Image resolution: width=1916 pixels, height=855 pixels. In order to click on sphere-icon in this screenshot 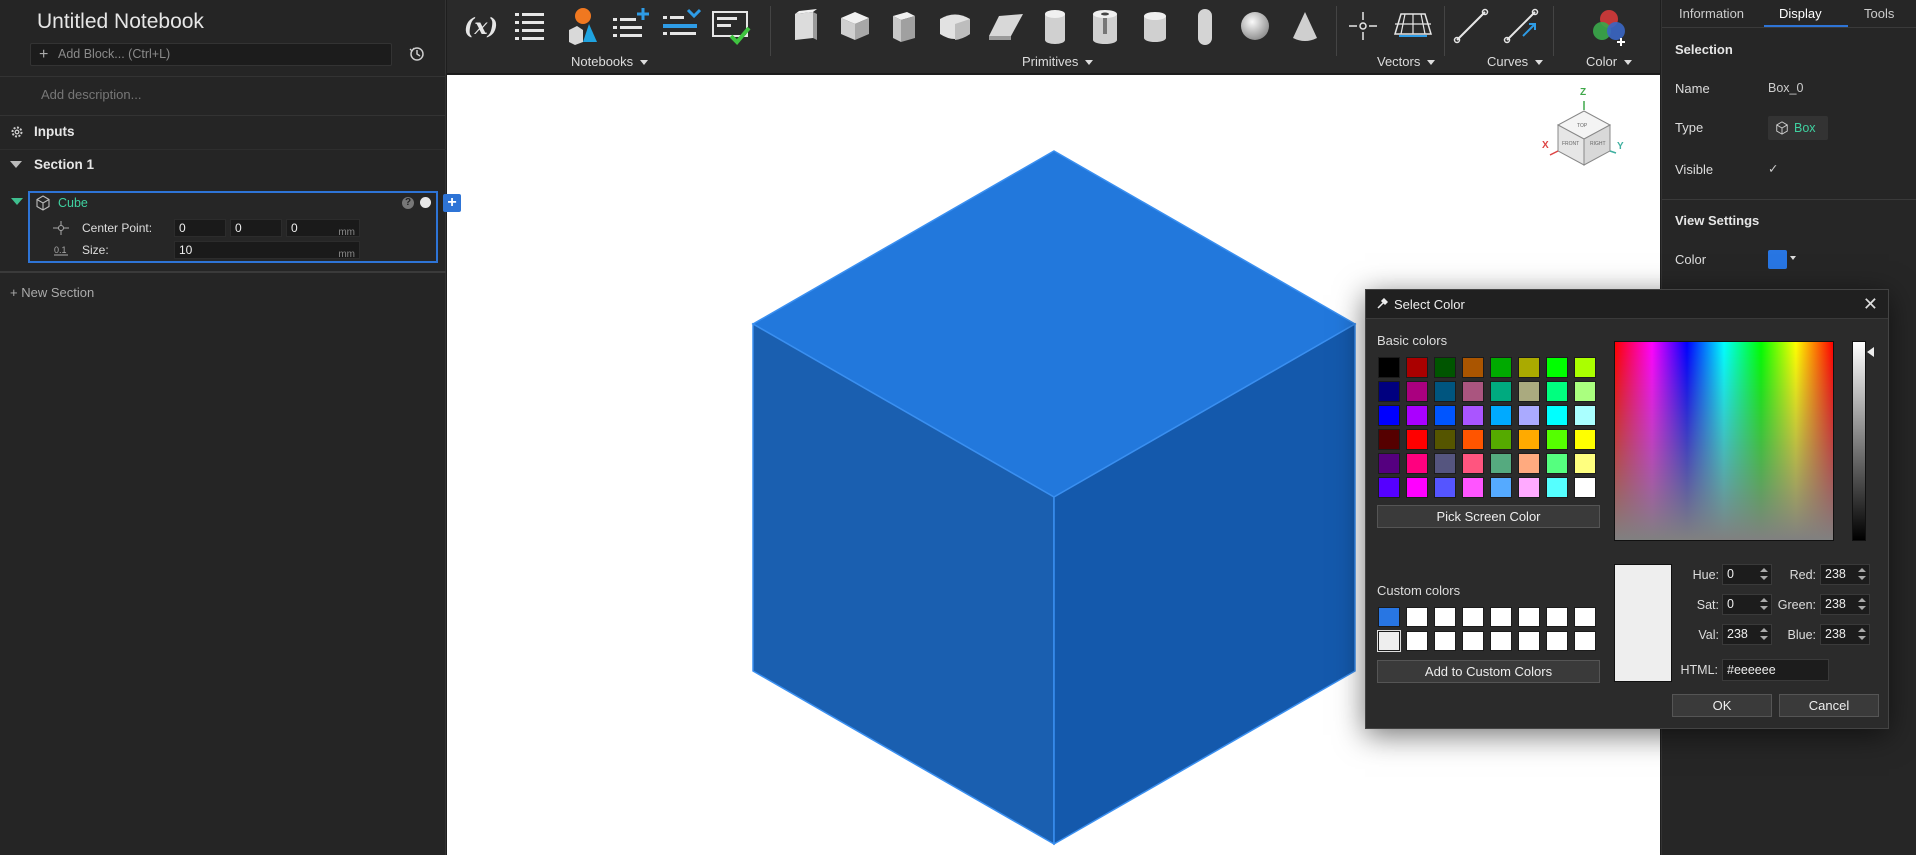, I will do `click(1255, 26)`.